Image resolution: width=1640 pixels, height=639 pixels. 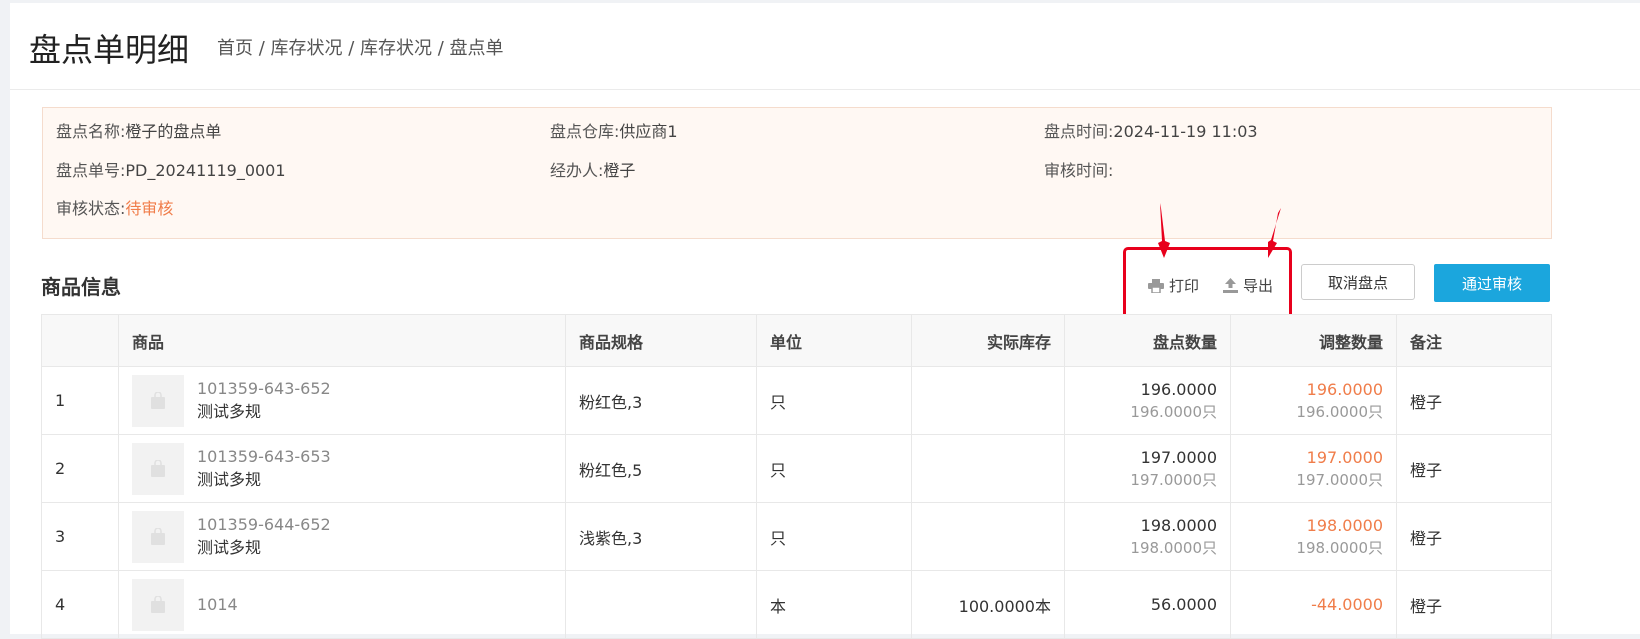 What do you see at coordinates (80, 536) in the screenshot?
I see `row-index: 3` at bounding box center [80, 536].